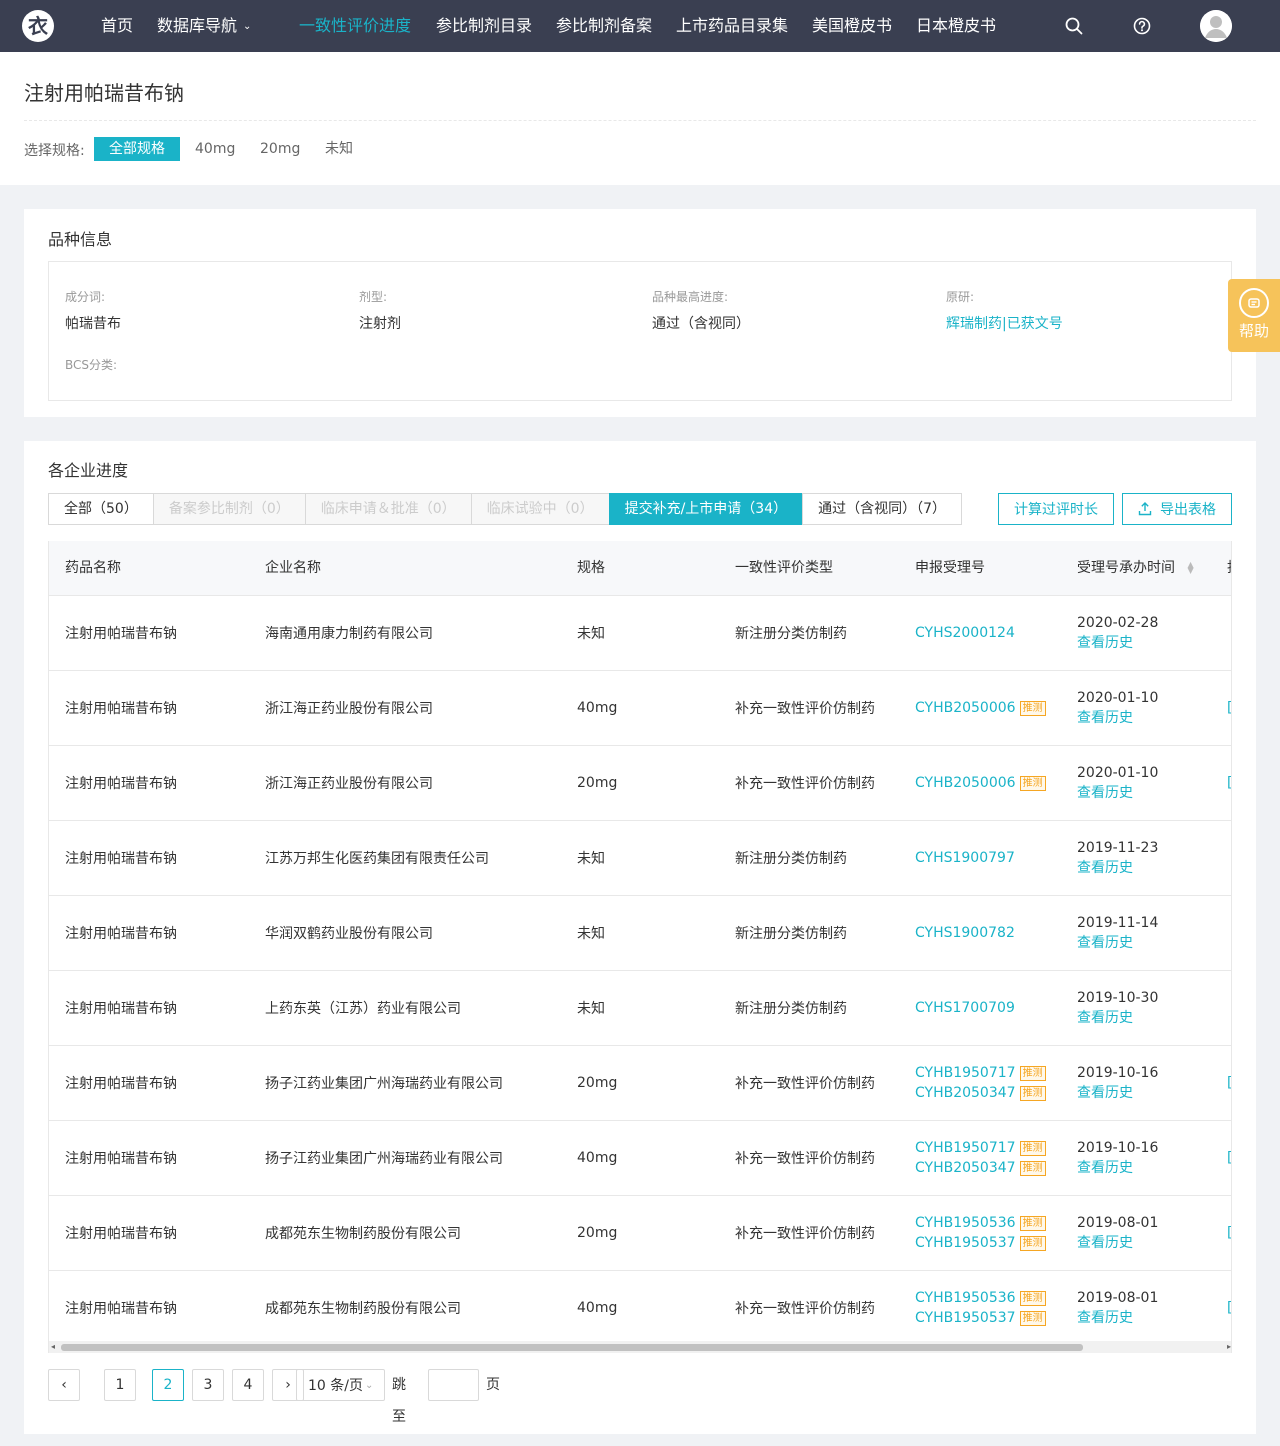 The image size is (1280, 1446). Describe the element at coordinates (1177, 509) in the screenshot. I see `export-table-button: 导出表格` at that location.